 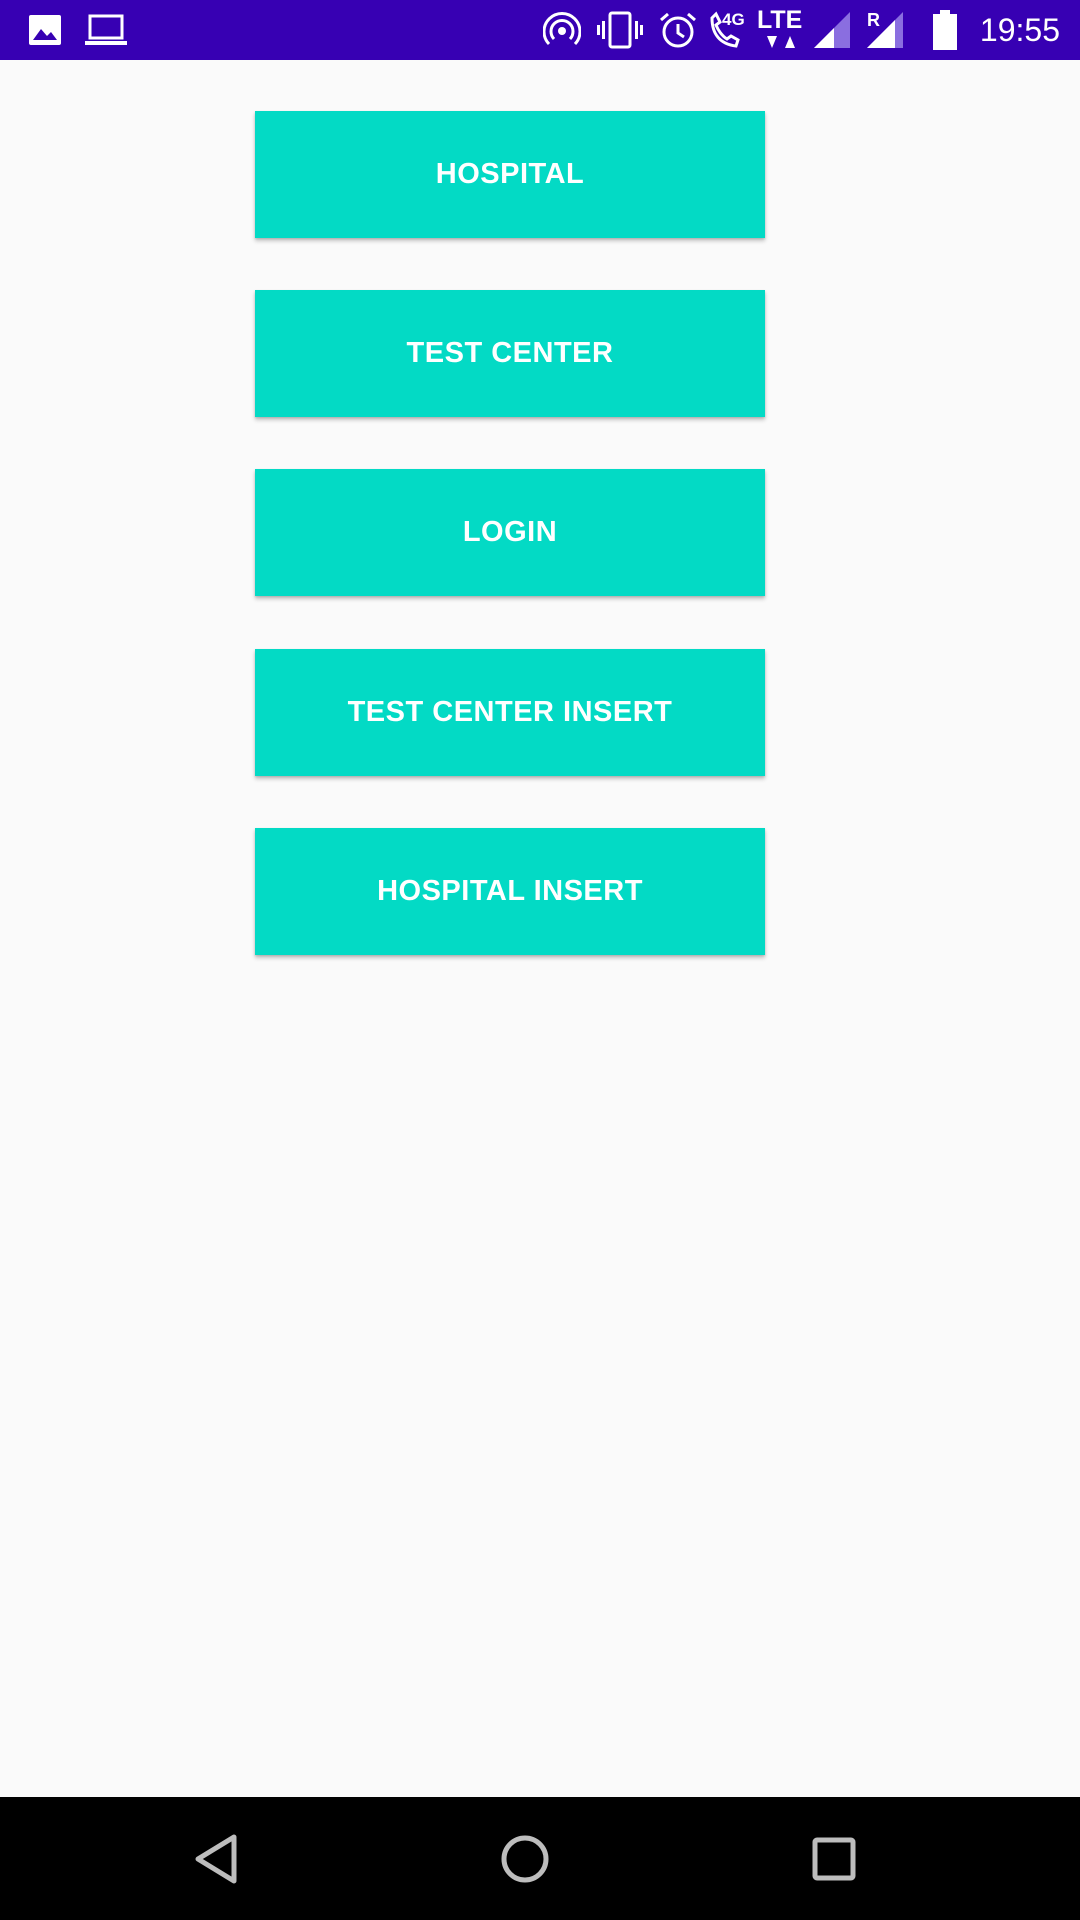 What do you see at coordinates (832, 30) in the screenshot?
I see `signal-icon` at bounding box center [832, 30].